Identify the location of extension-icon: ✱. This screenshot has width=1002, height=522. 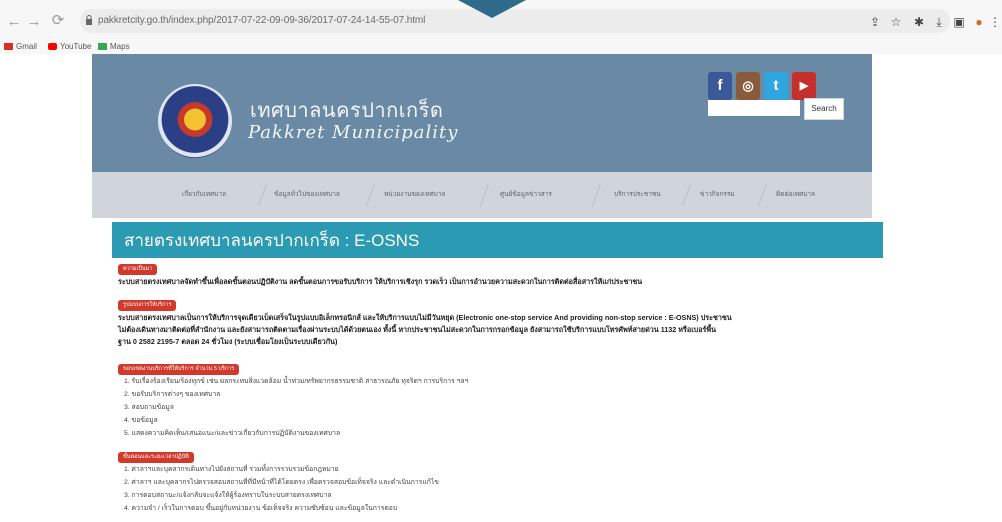
(919, 22).